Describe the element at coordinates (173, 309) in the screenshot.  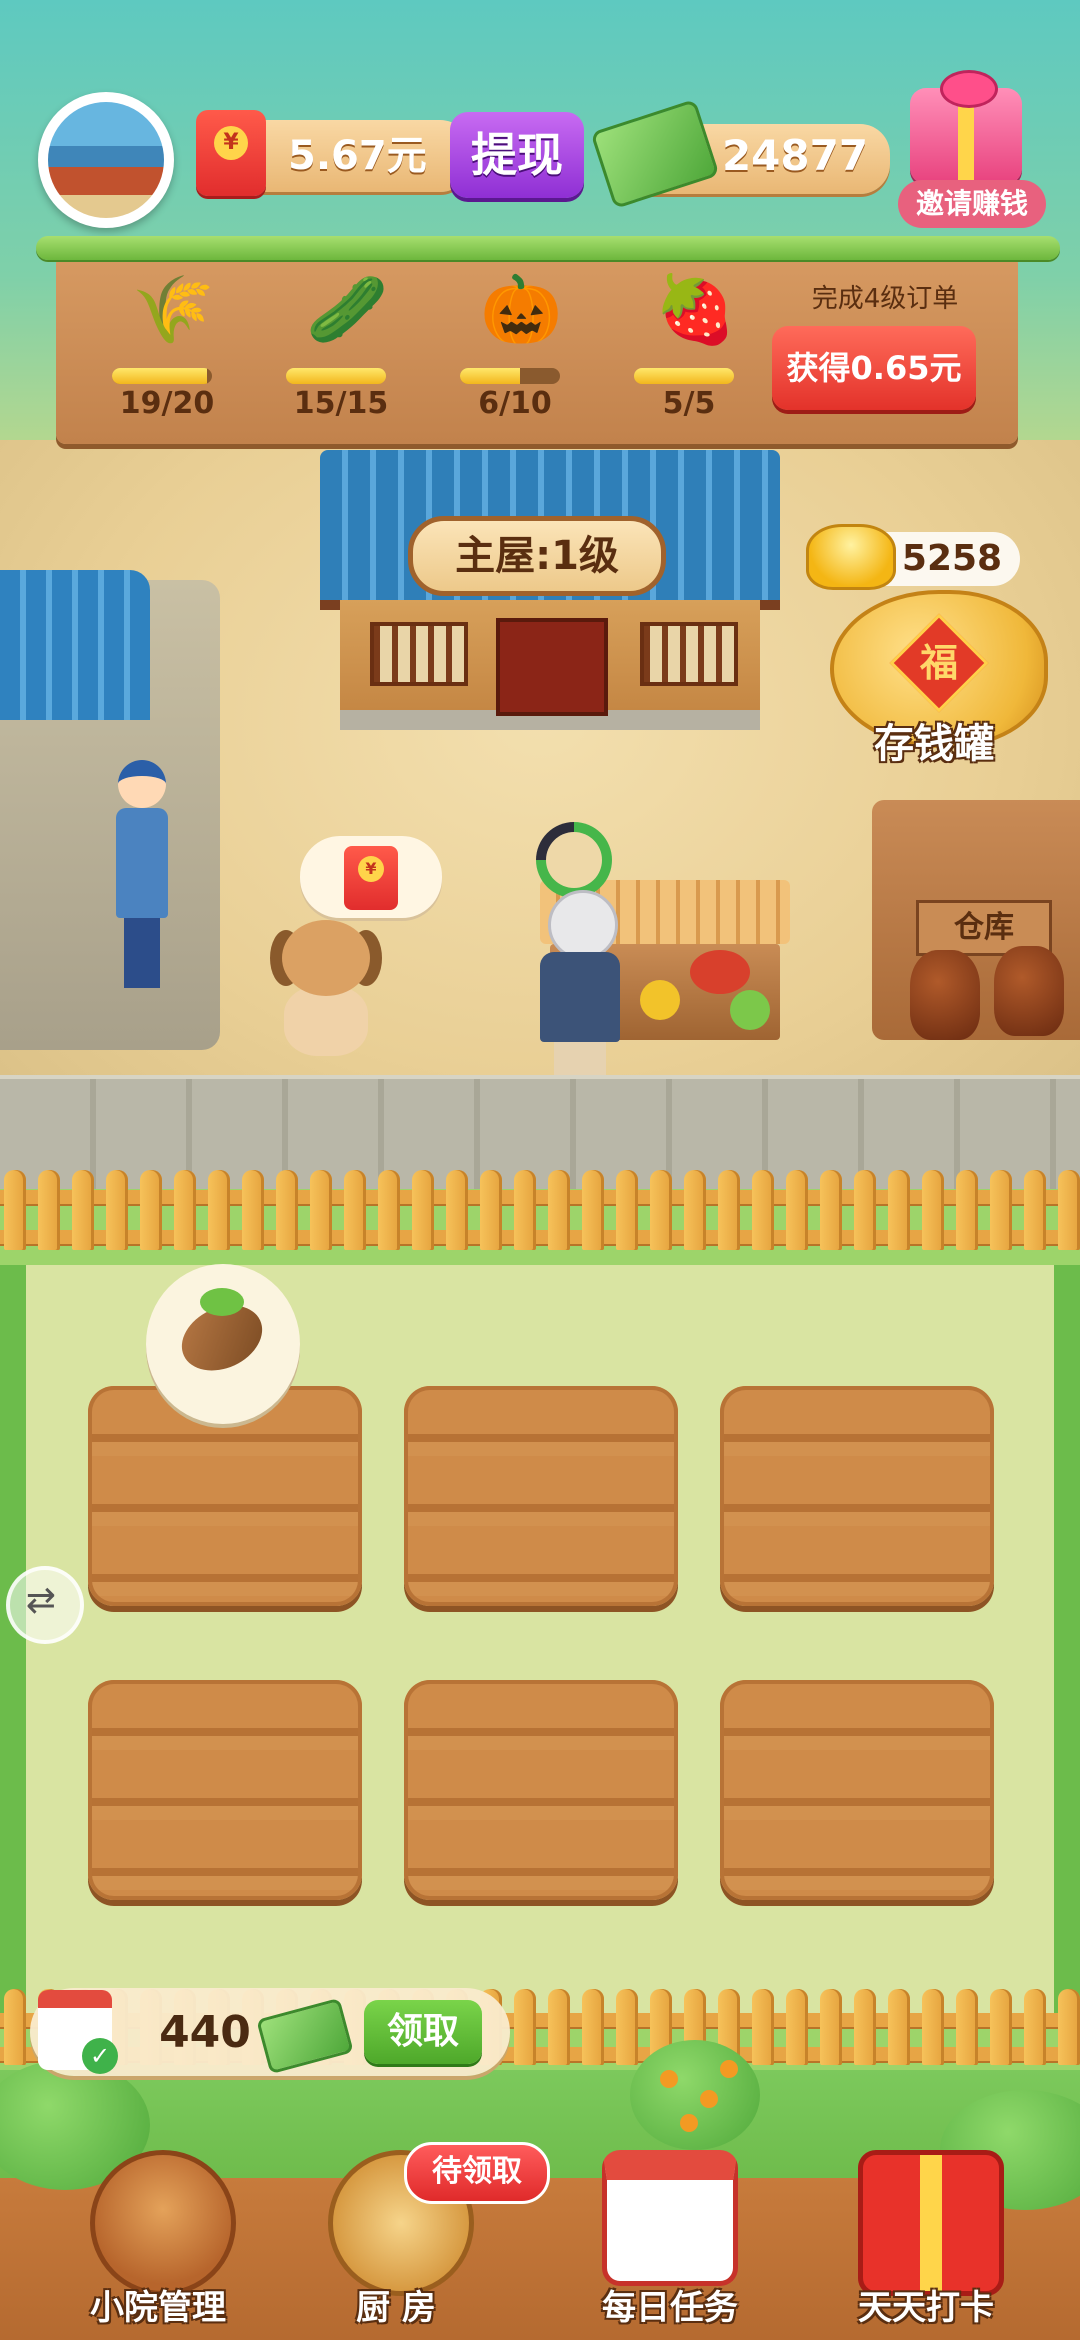
I see `wheat-icon: 🌾` at that location.